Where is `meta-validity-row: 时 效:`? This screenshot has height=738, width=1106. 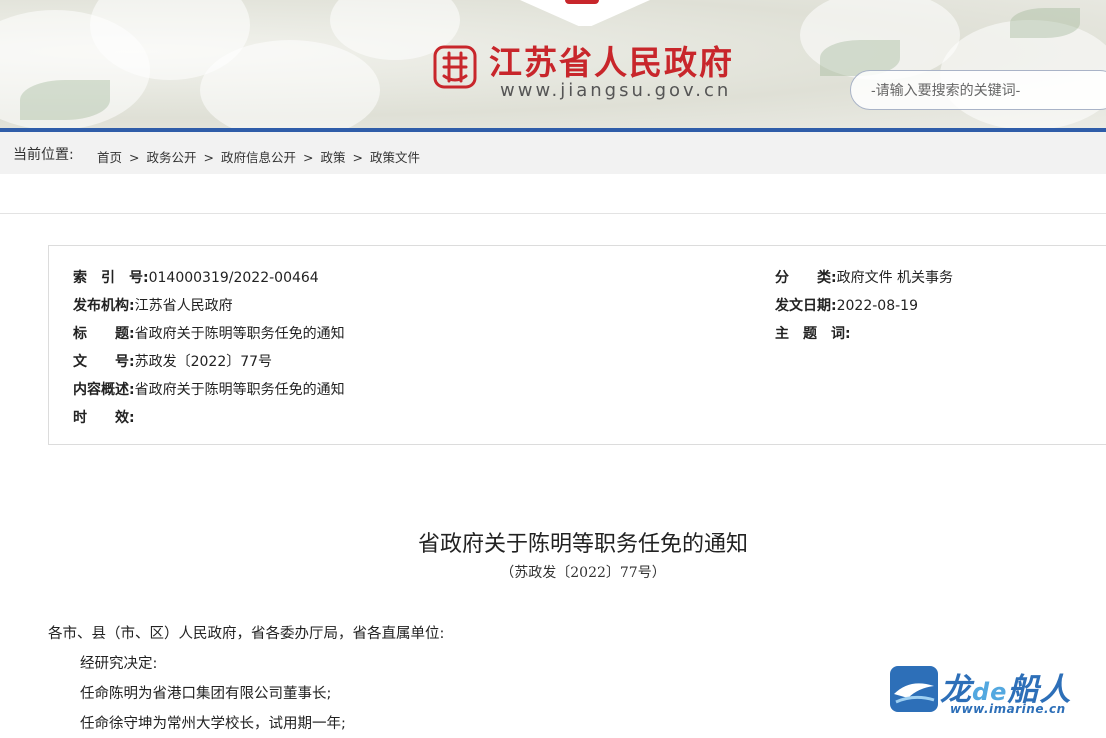
meta-validity-row: 时 效: is located at coordinates (104, 417).